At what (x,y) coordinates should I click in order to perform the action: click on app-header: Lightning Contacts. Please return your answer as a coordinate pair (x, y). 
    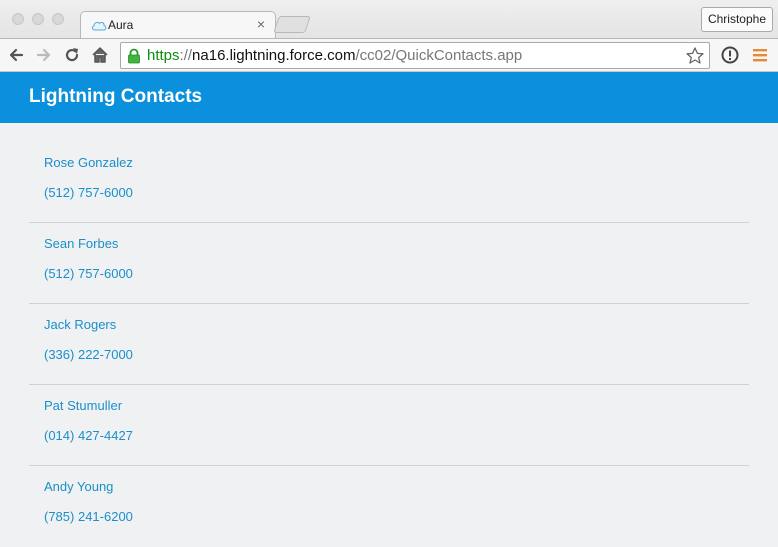
    Looking at the image, I should click on (389, 97).